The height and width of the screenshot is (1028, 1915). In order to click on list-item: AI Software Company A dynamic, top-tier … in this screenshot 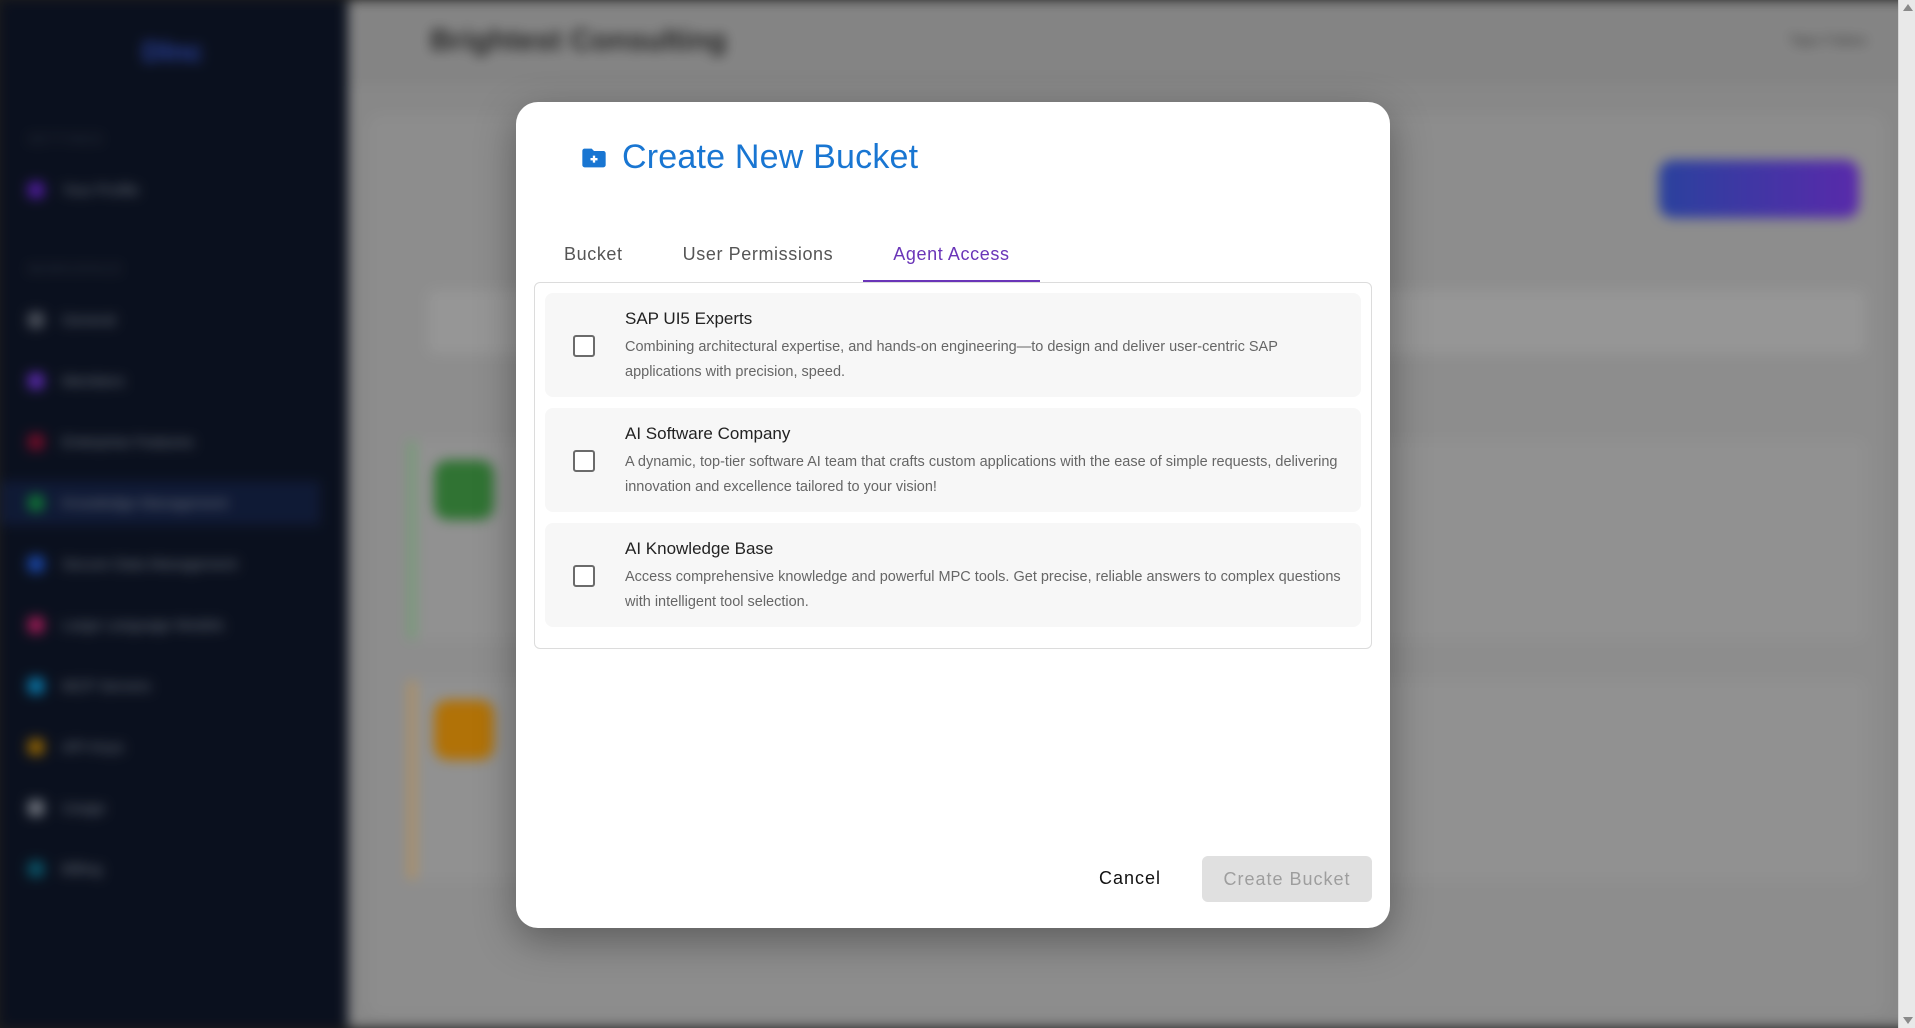, I will do `click(953, 460)`.